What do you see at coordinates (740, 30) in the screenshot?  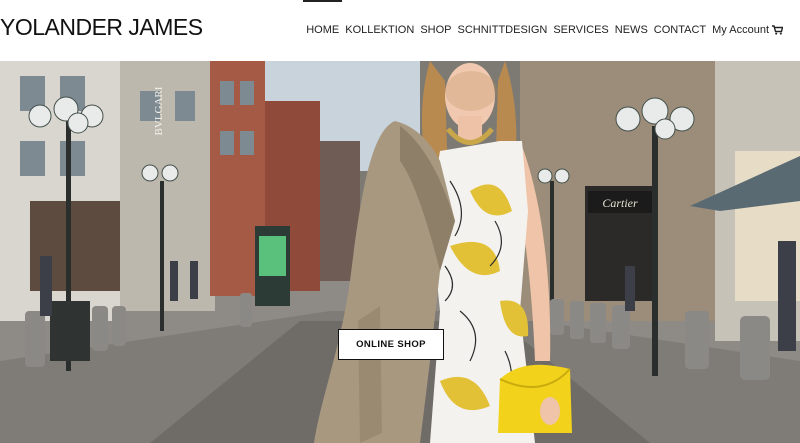 I see `nav-item-my-account: My Account` at bounding box center [740, 30].